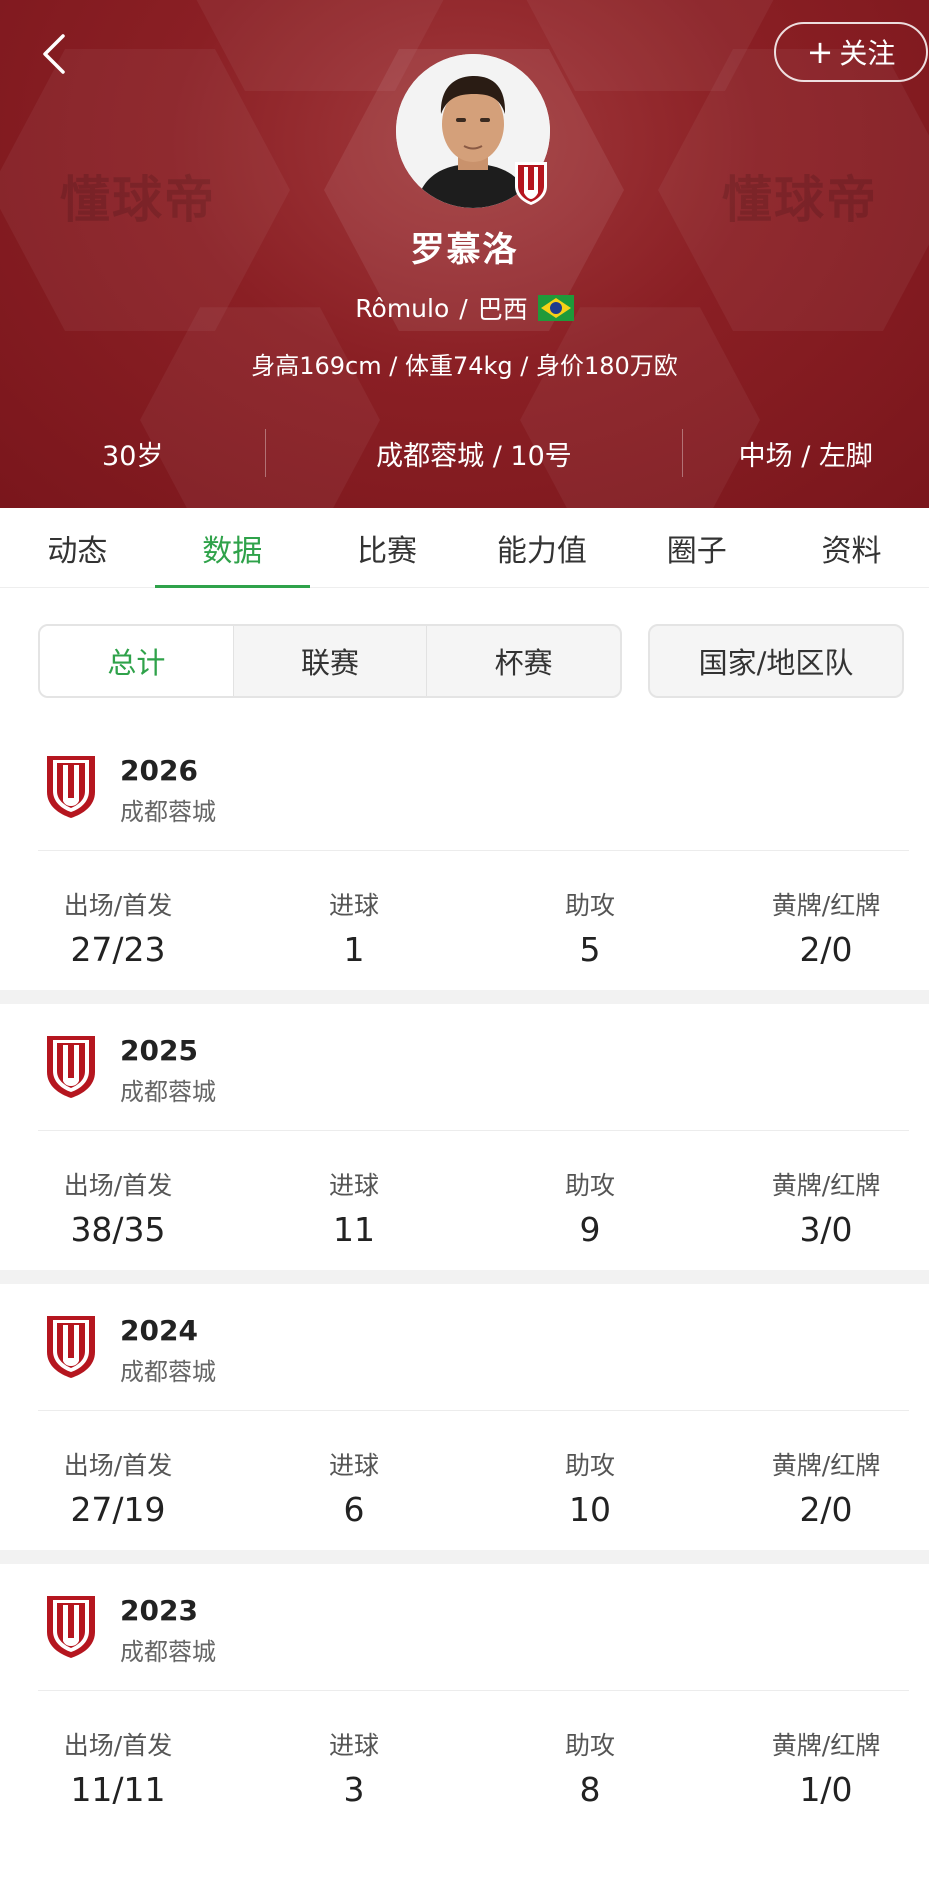 The width and height of the screenshot is (929, 1892). What do you see at coordinates (590, 927) in the screenshot?
I see `stat-assists: 助攻 5` at bounding box center [590, 927].